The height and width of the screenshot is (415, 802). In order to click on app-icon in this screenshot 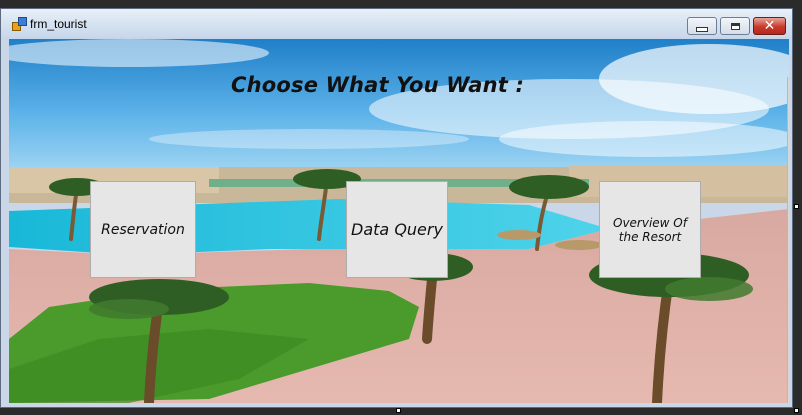, I will do `click(19, 24)`.